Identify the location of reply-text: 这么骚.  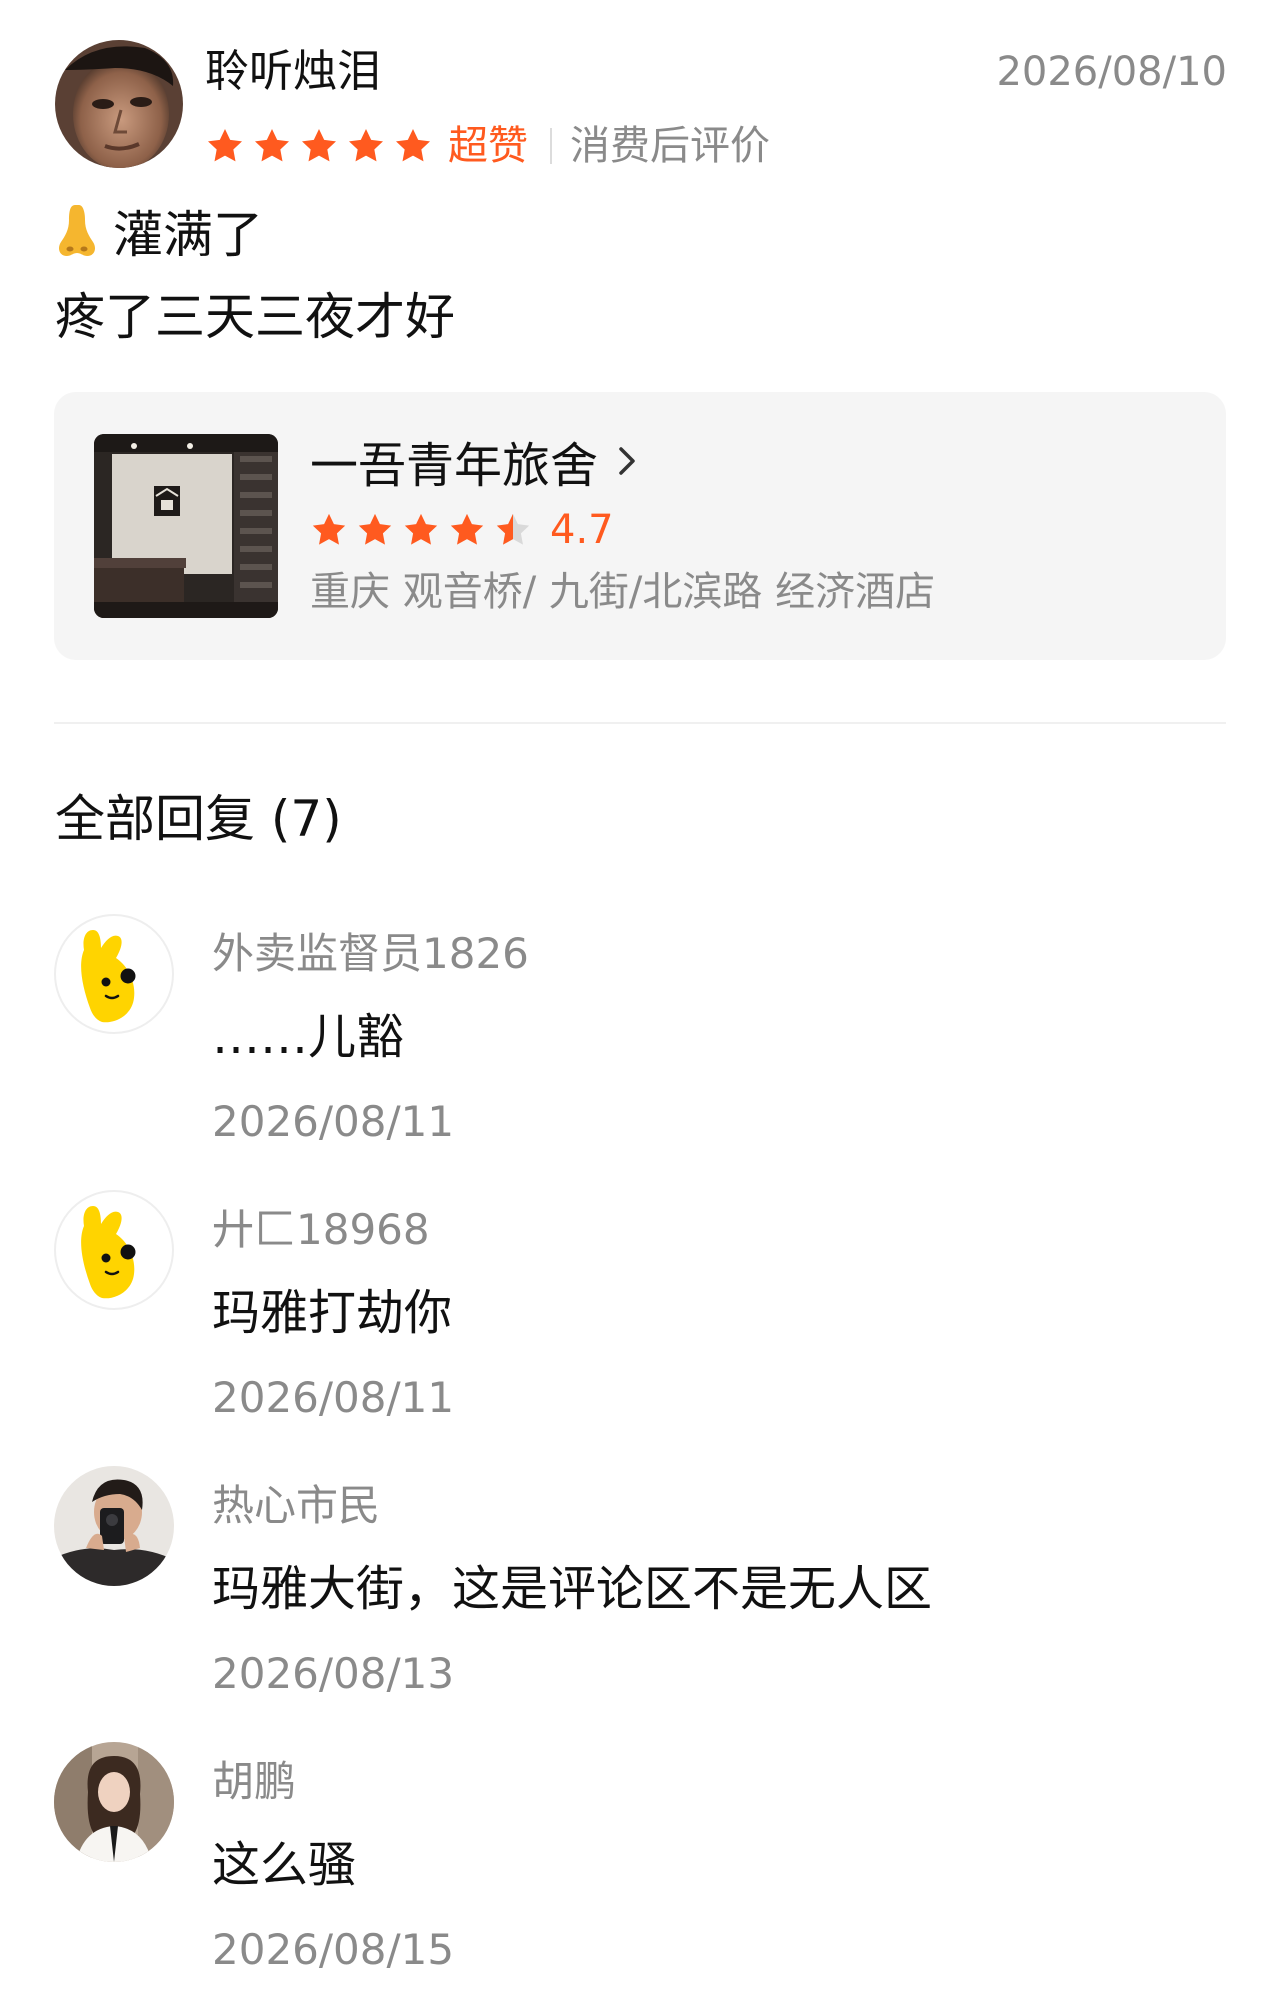
(284, 1865).